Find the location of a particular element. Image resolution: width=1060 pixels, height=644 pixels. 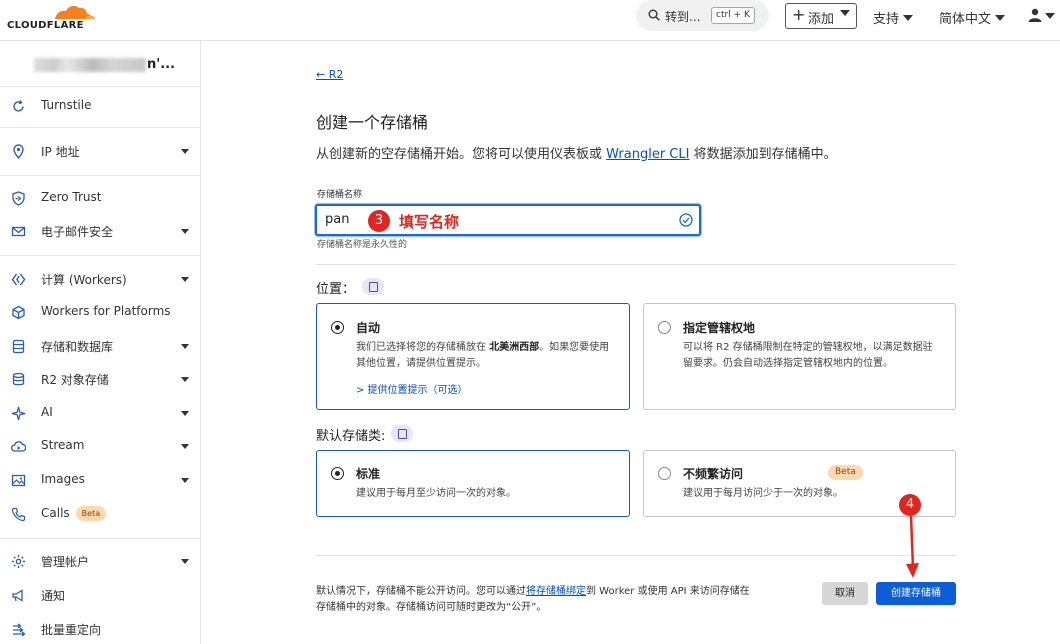

sidebar-item-email-security: 电子邮件安全 is located at coordinates (100, 233).